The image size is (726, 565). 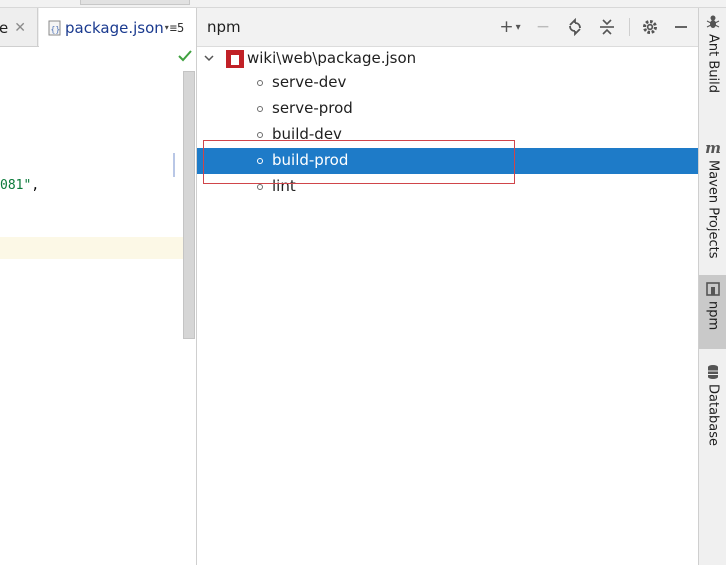 I want to click on code-string: 081", so click(x=16, y=185).